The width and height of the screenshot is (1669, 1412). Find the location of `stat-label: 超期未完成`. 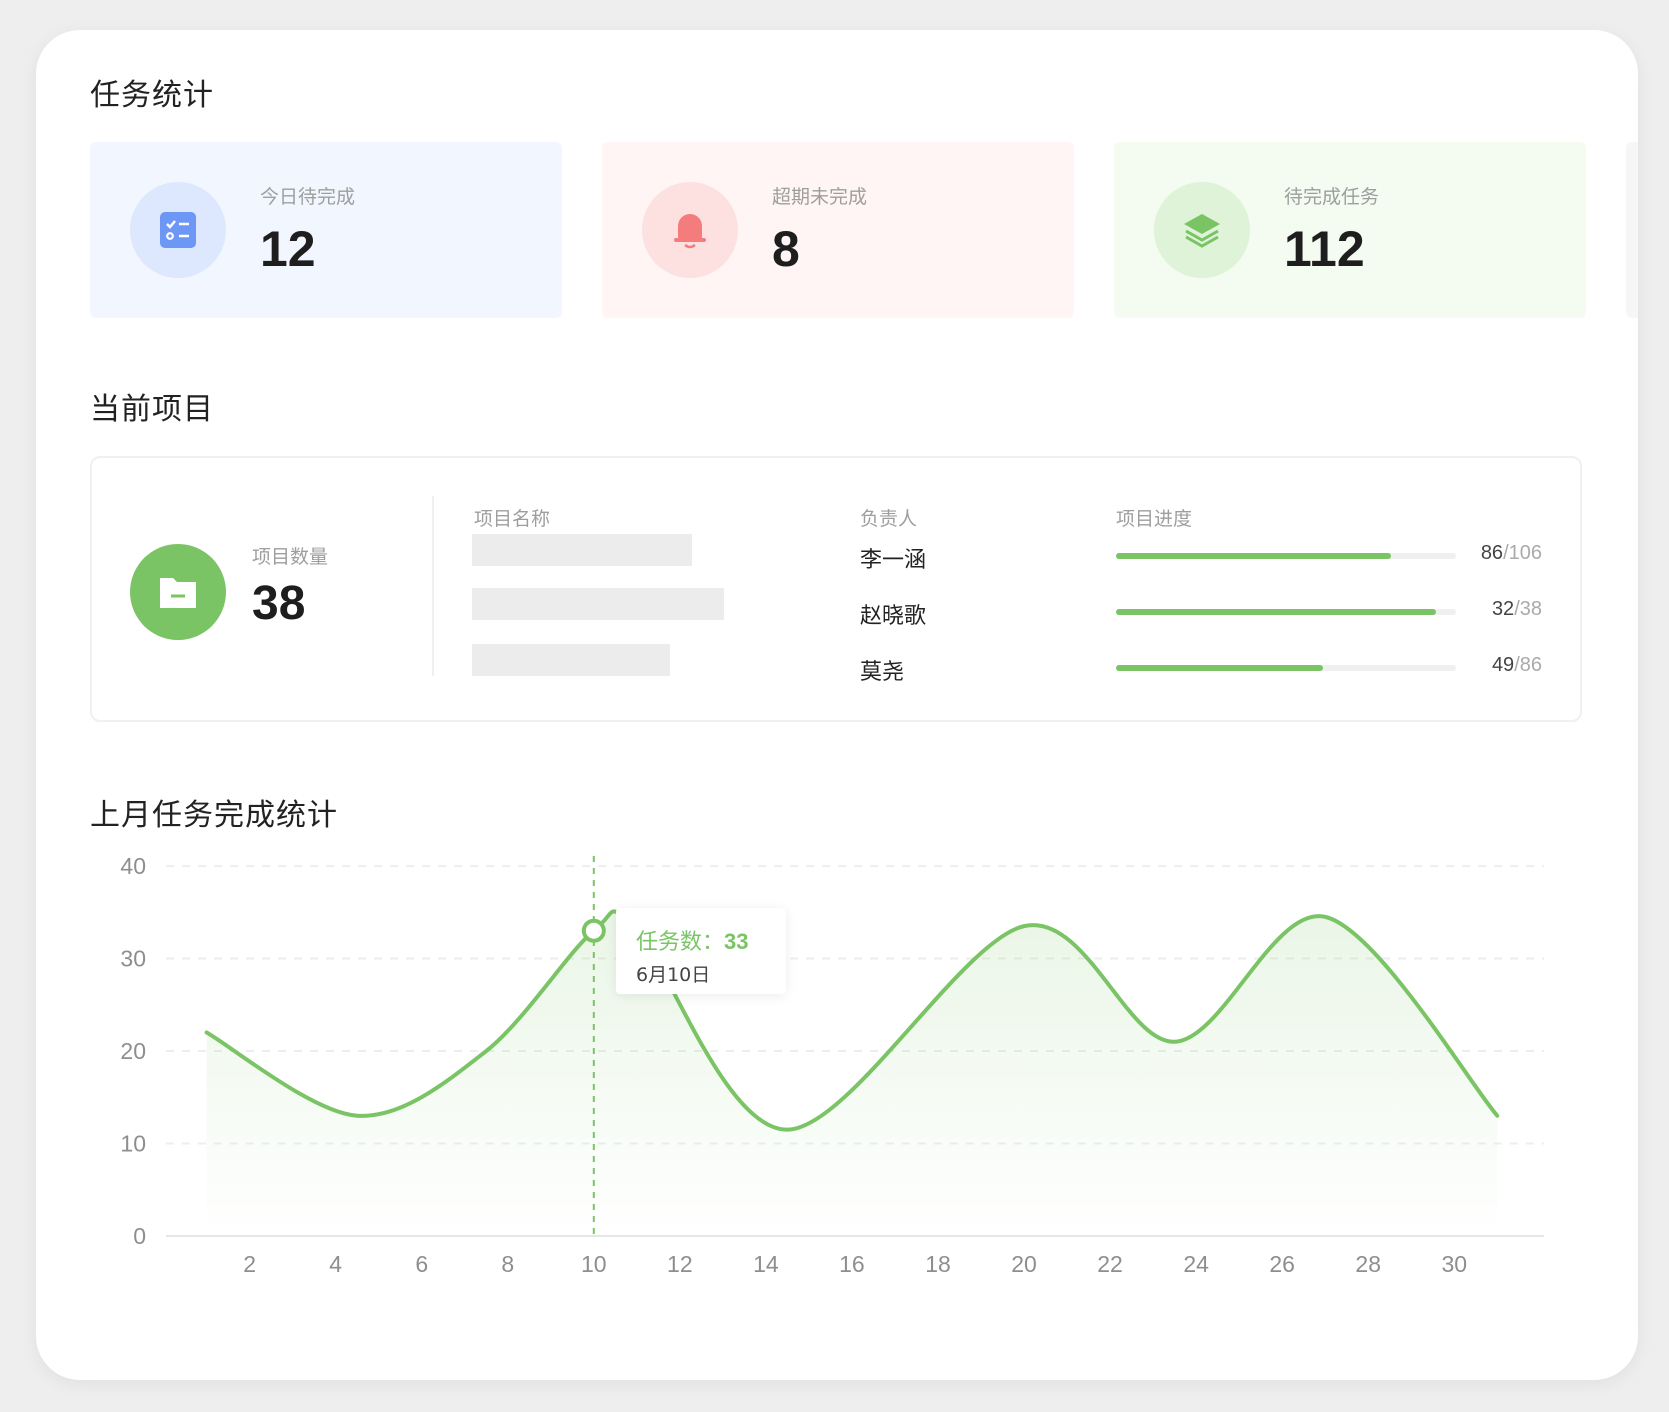

stat-label: 超期未完成 is located at coordinates (820, 197).